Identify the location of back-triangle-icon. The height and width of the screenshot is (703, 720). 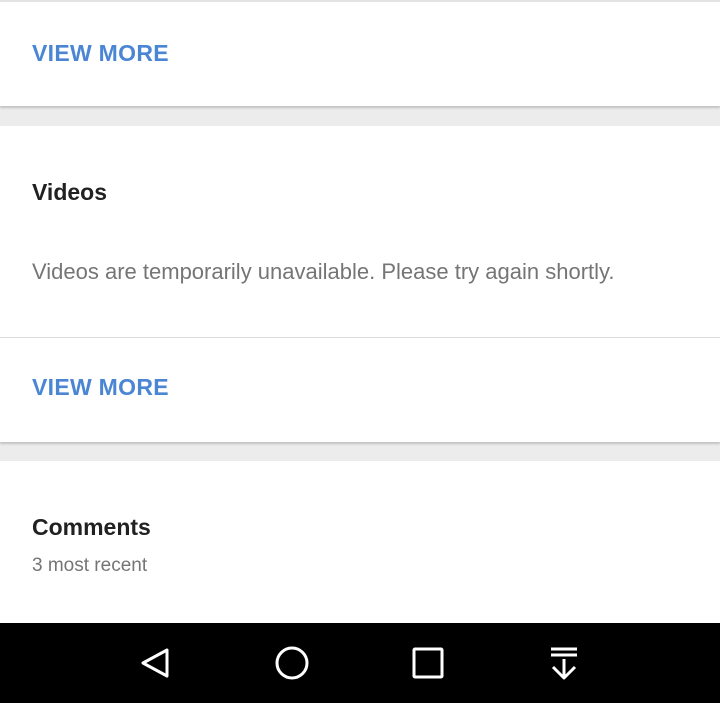
(155, 663).